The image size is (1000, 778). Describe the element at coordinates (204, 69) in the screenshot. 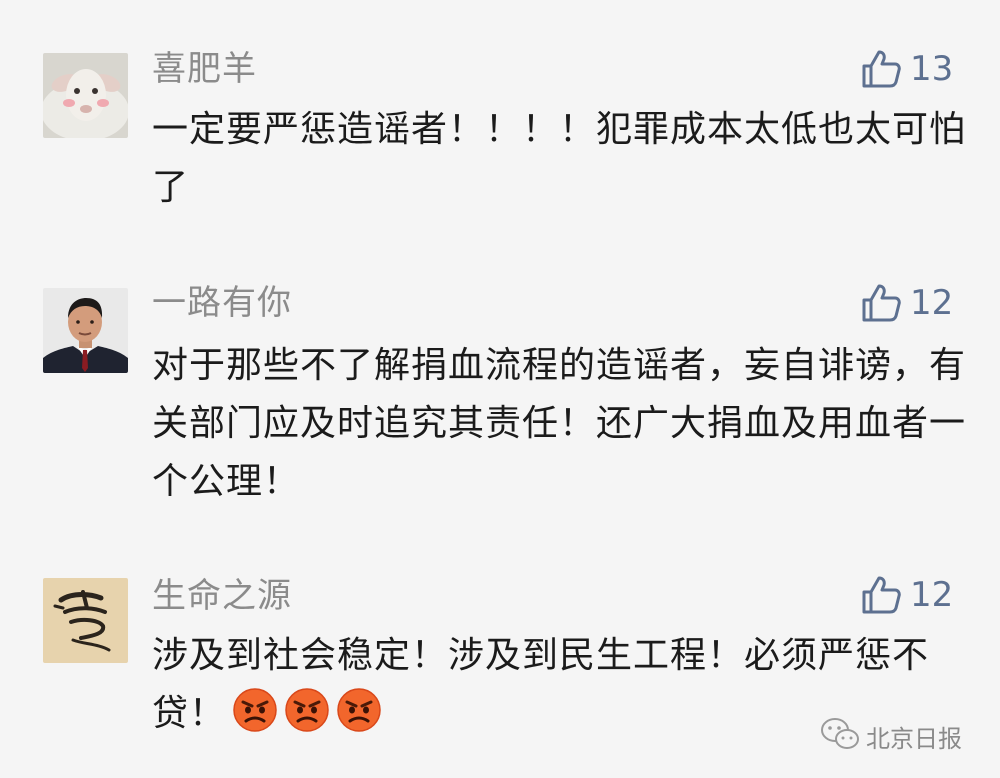

I see `comment-username: 喜肥羊` at that location.